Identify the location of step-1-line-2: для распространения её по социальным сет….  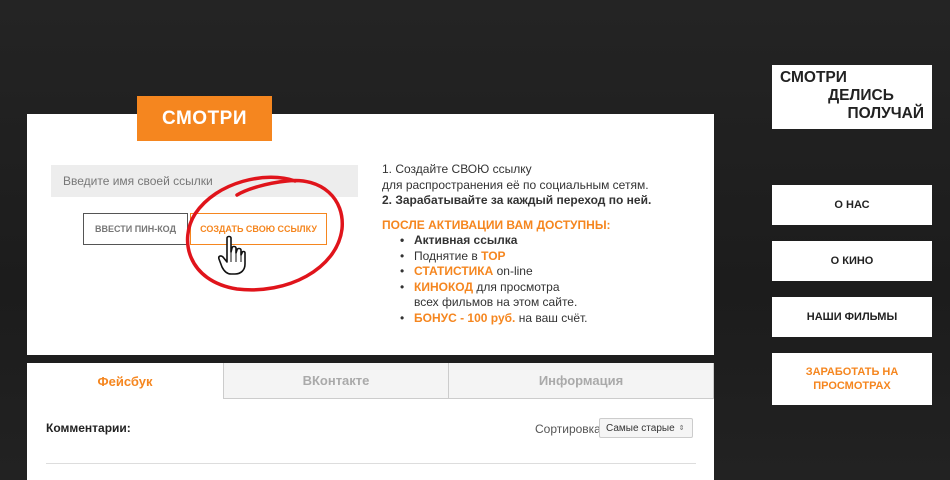
(515, 184).